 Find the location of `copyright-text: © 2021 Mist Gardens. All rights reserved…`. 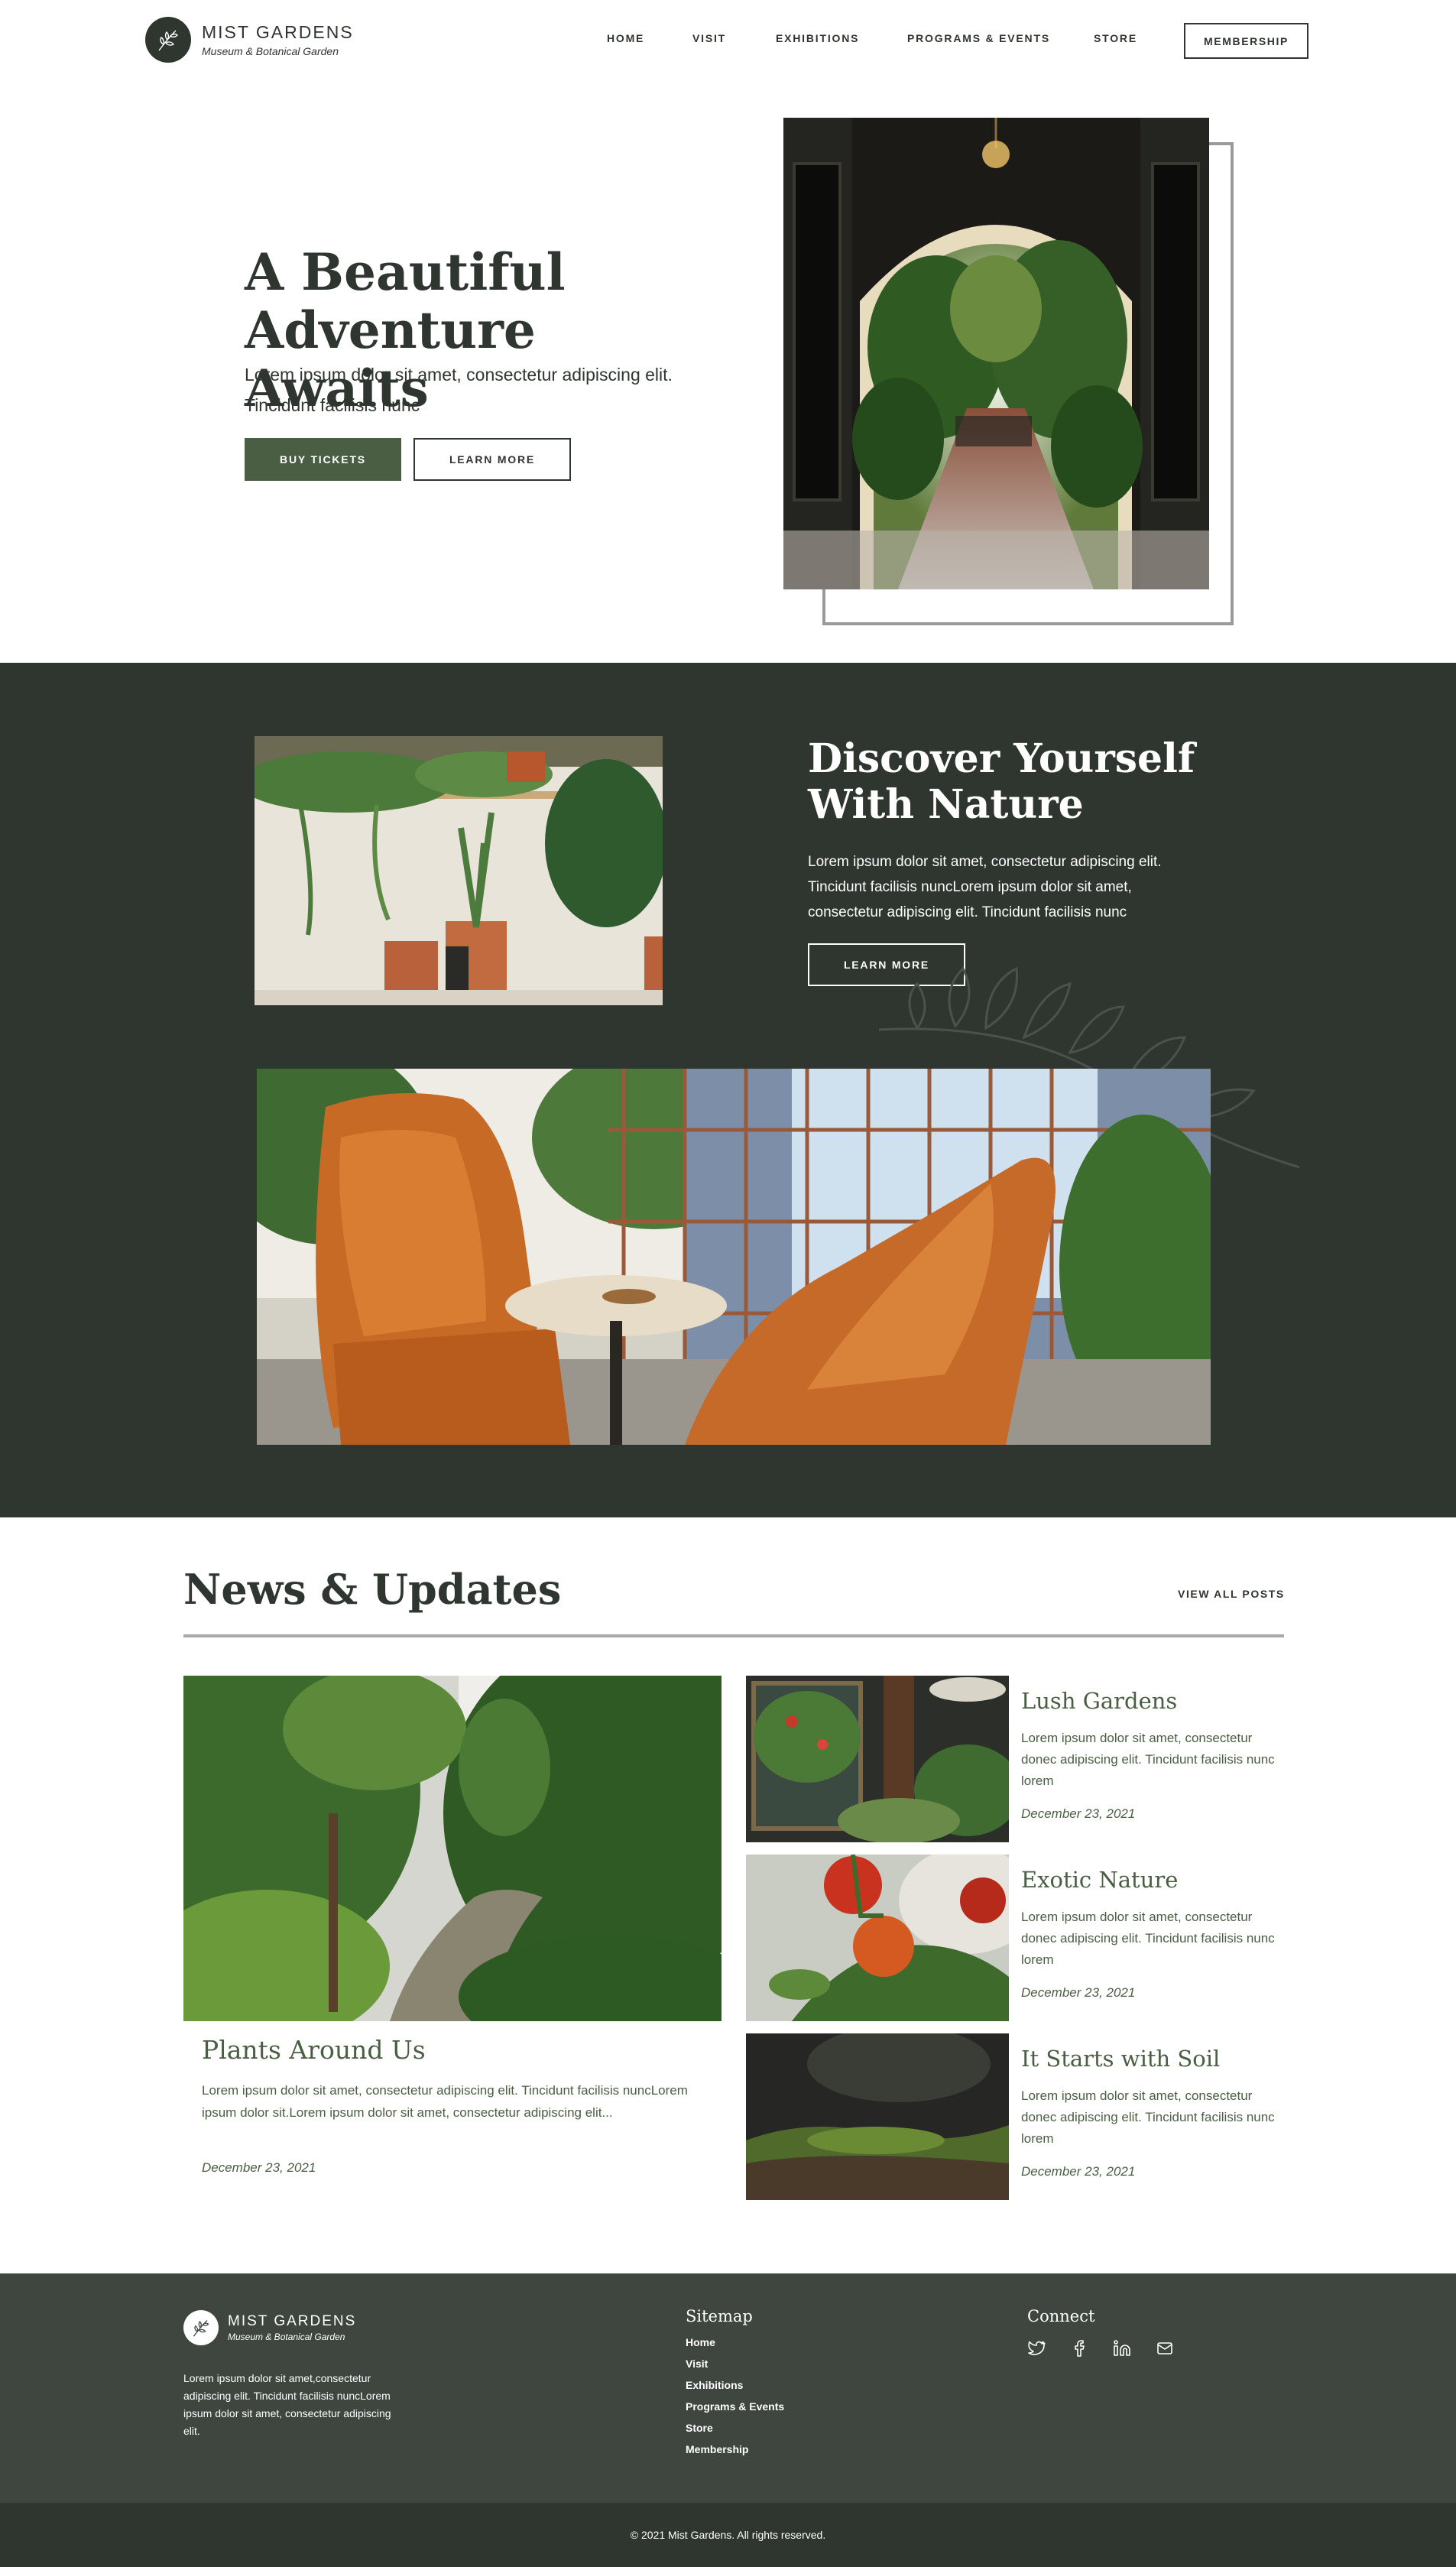

copyright-text: © 2021 Mist Gardens. All rights reserved… is located at coordinates (728, 2535).